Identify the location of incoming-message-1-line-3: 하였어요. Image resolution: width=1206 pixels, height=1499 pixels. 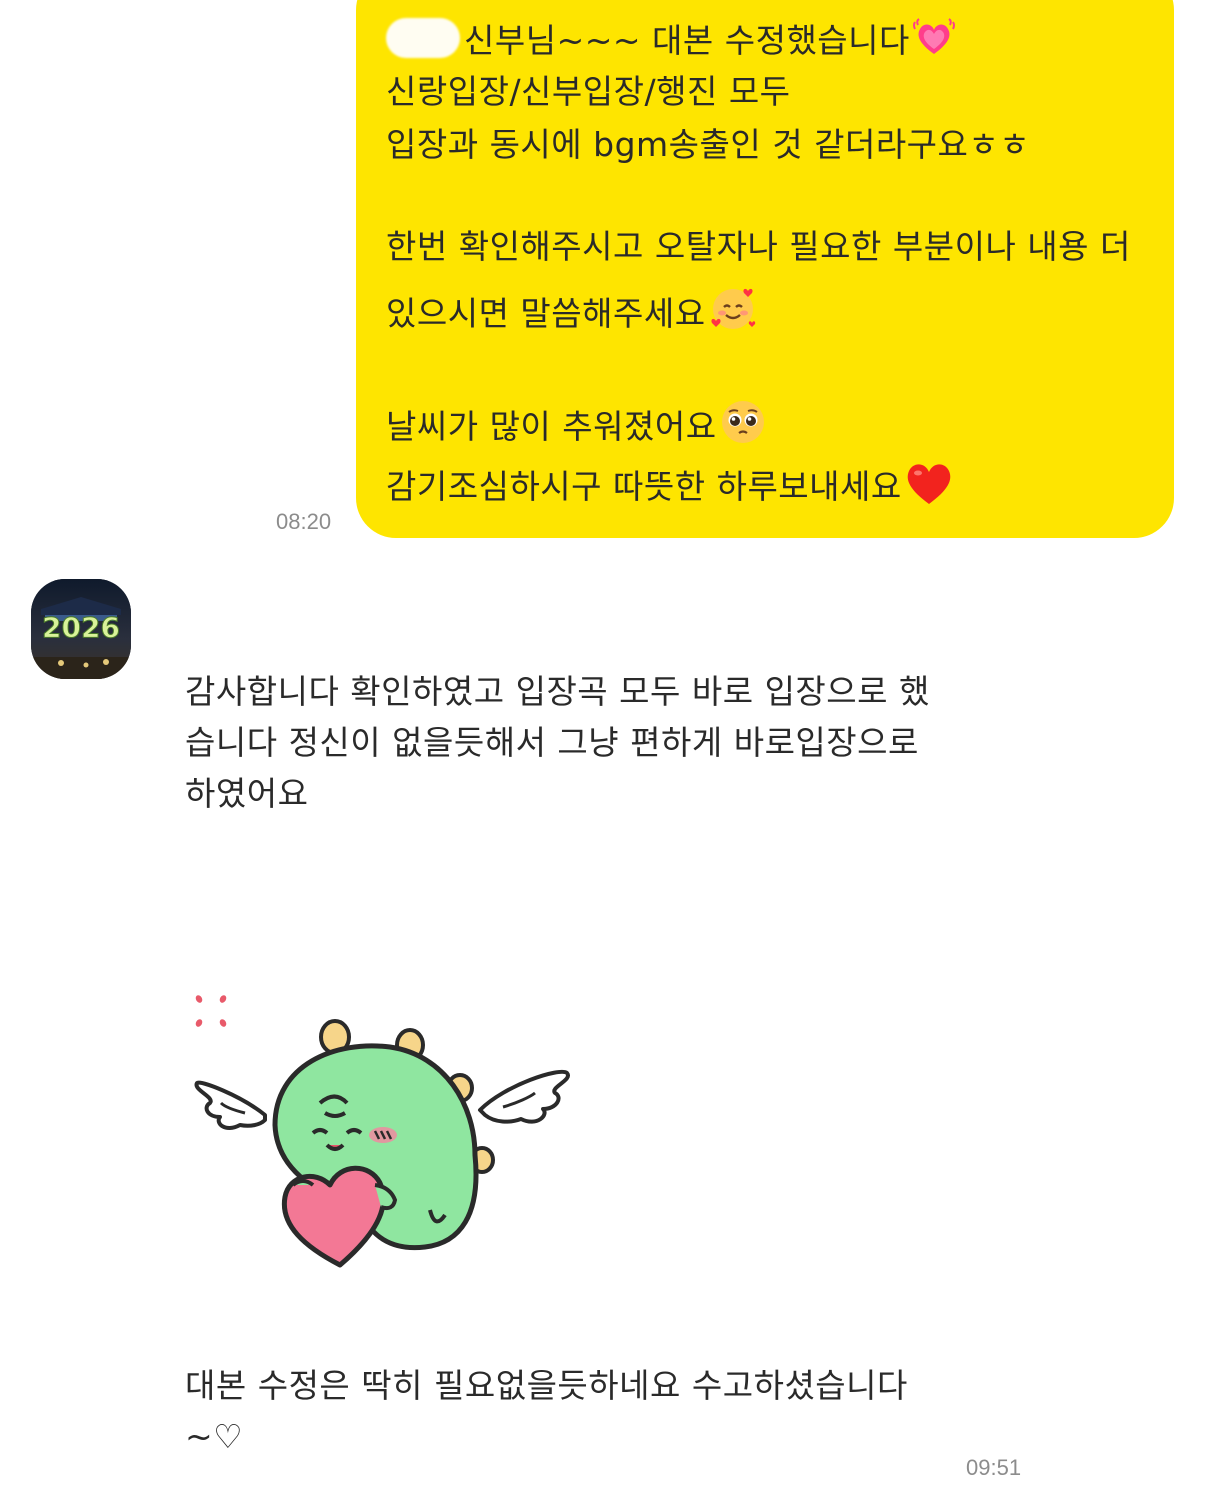
(247, 794).